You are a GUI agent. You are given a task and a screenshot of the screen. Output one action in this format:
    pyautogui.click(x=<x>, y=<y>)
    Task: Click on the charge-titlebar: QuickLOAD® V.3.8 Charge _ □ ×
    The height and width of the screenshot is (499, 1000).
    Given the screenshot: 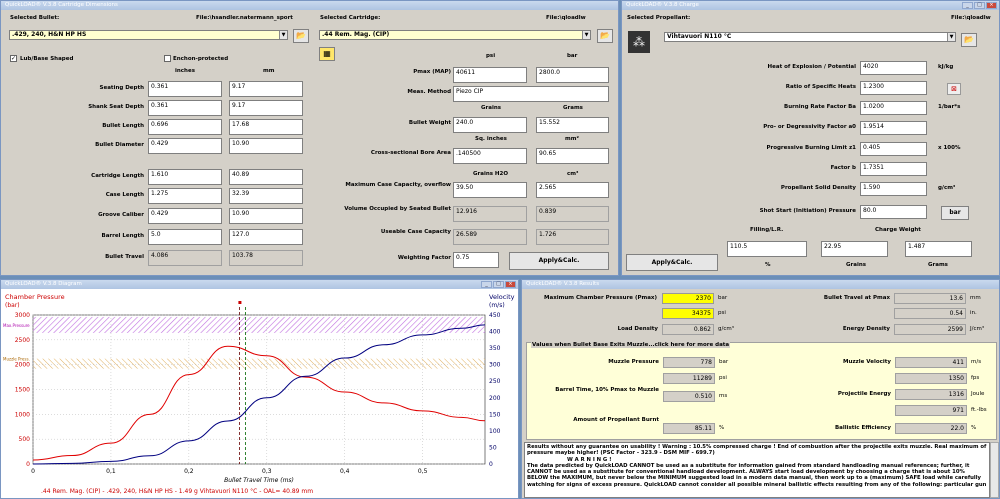 What is the action you would take?
    pyautogui.click(x=810, y=5)
    